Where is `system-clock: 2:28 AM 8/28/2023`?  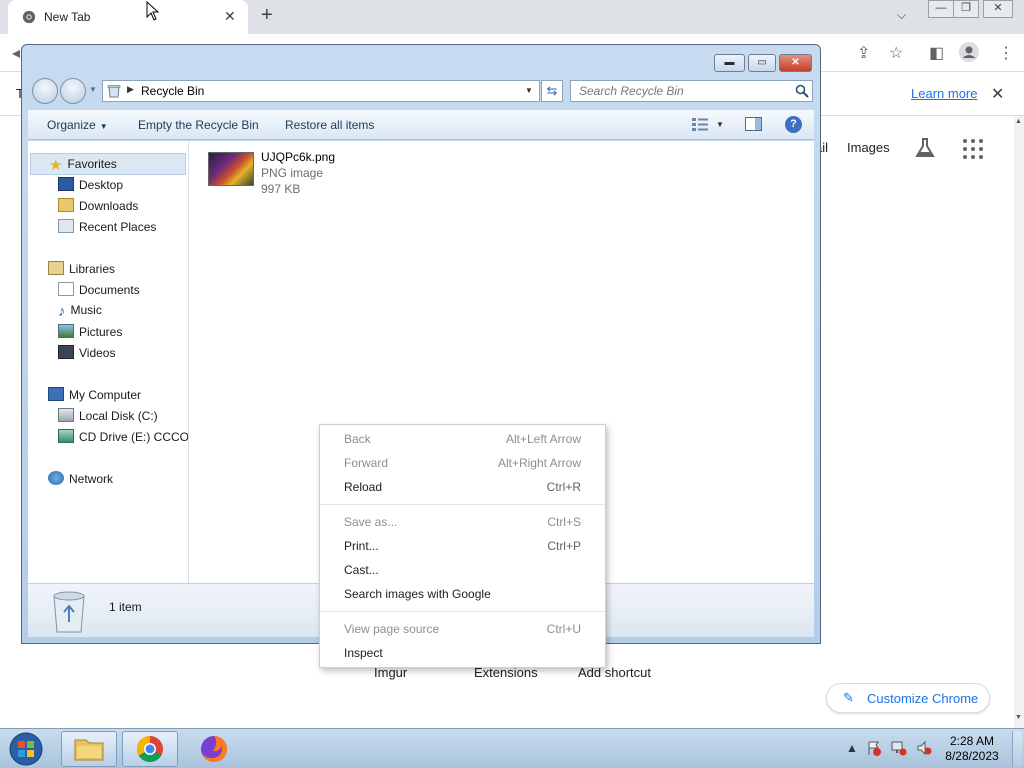 system-clock: 2:28 AM 8/28/2023 is located at coordinates (972, 749).